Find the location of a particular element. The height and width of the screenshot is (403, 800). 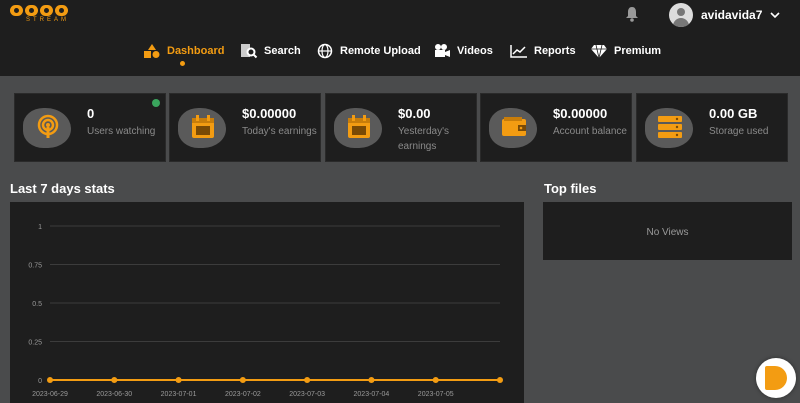

stat-label: Yesterday's earnings is located at coordinates (424, 139).